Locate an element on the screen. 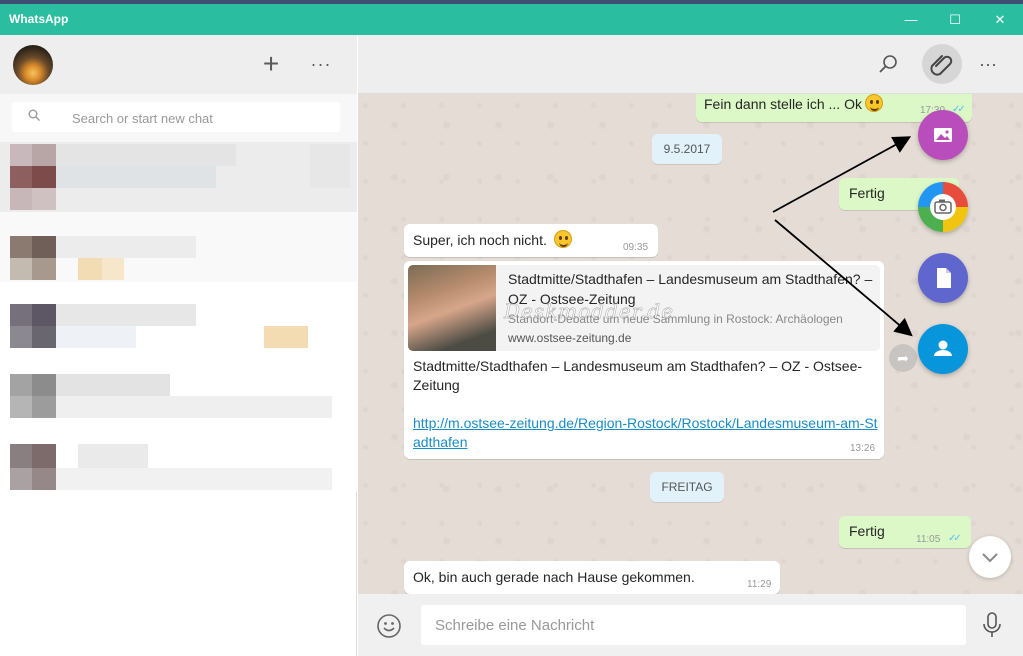  attach-camera-button is located at coordinates (943, 207).